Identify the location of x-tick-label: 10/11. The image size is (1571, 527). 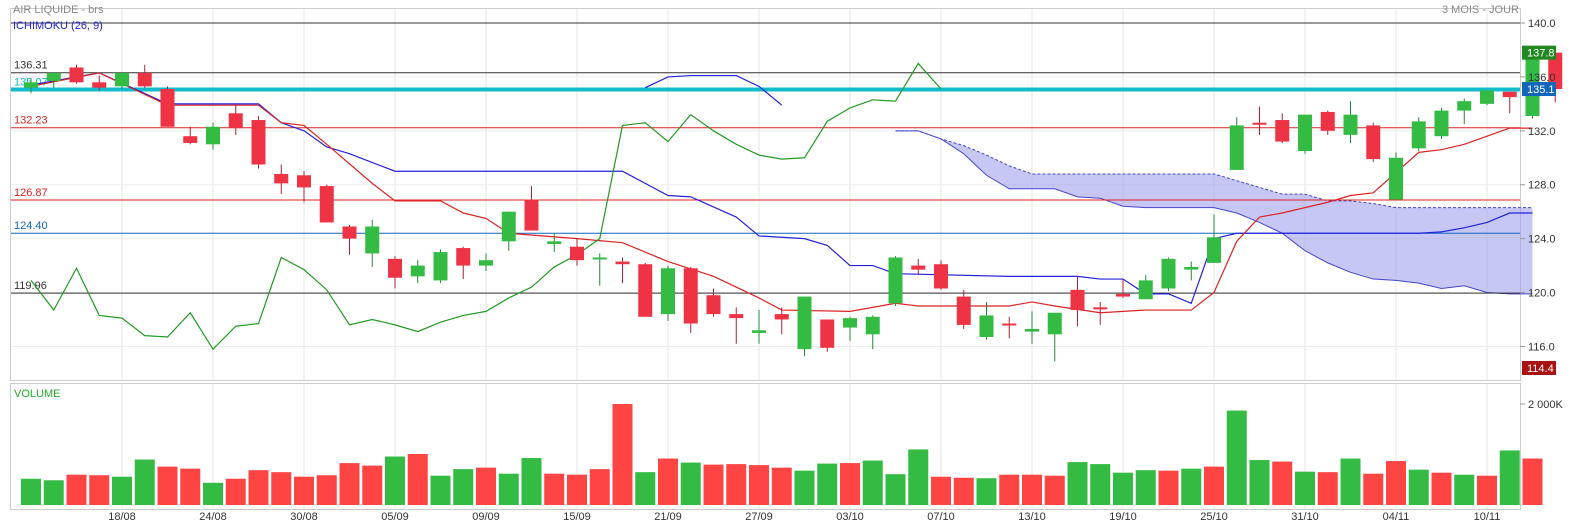
(1487, 517).